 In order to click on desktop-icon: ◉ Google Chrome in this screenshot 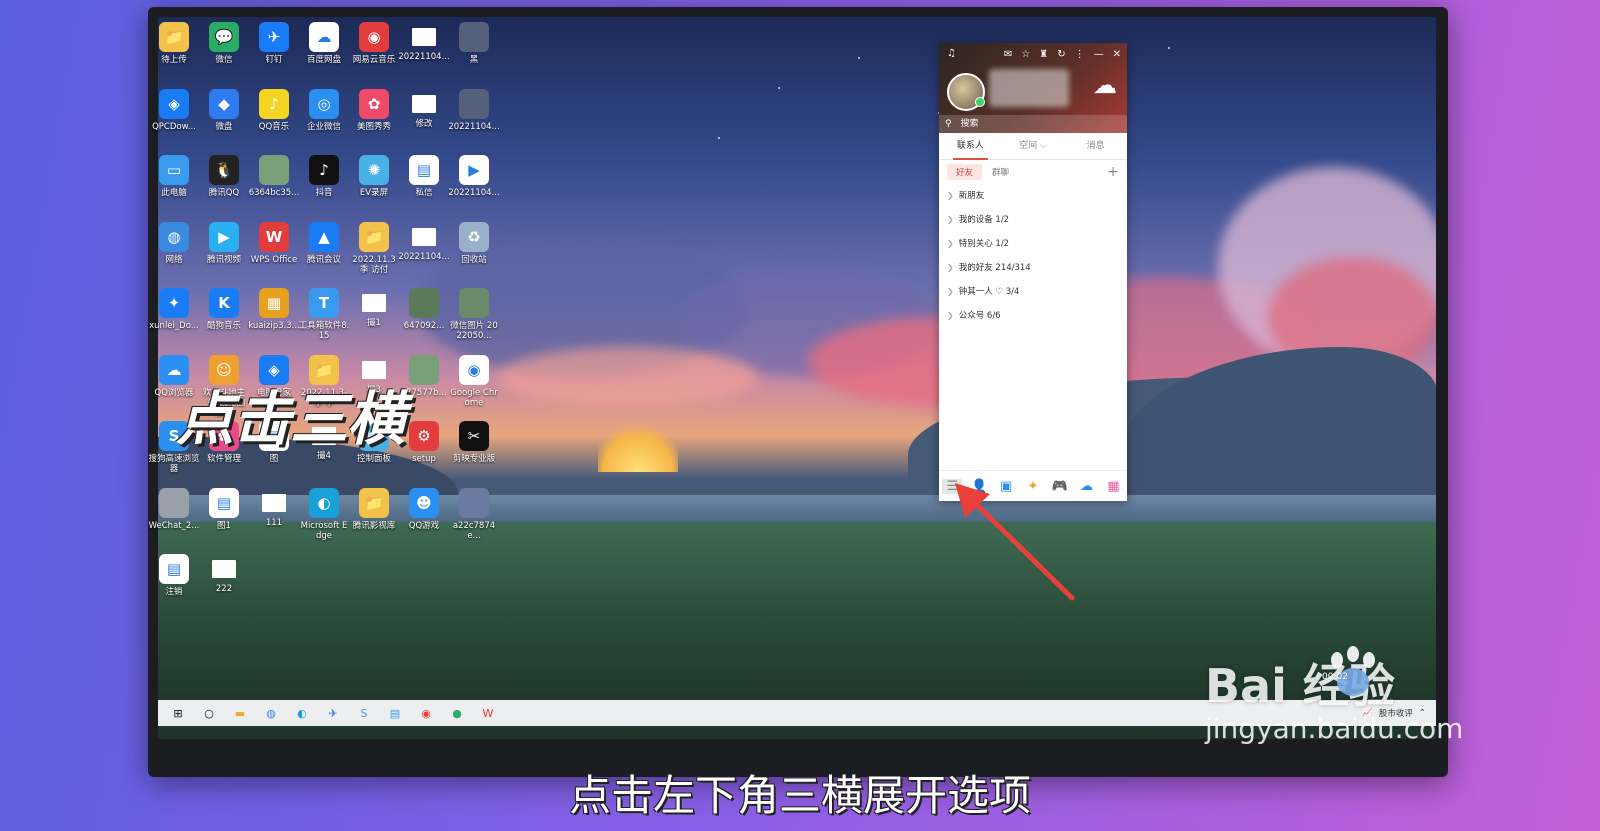, I will do `click(474, 381)`.